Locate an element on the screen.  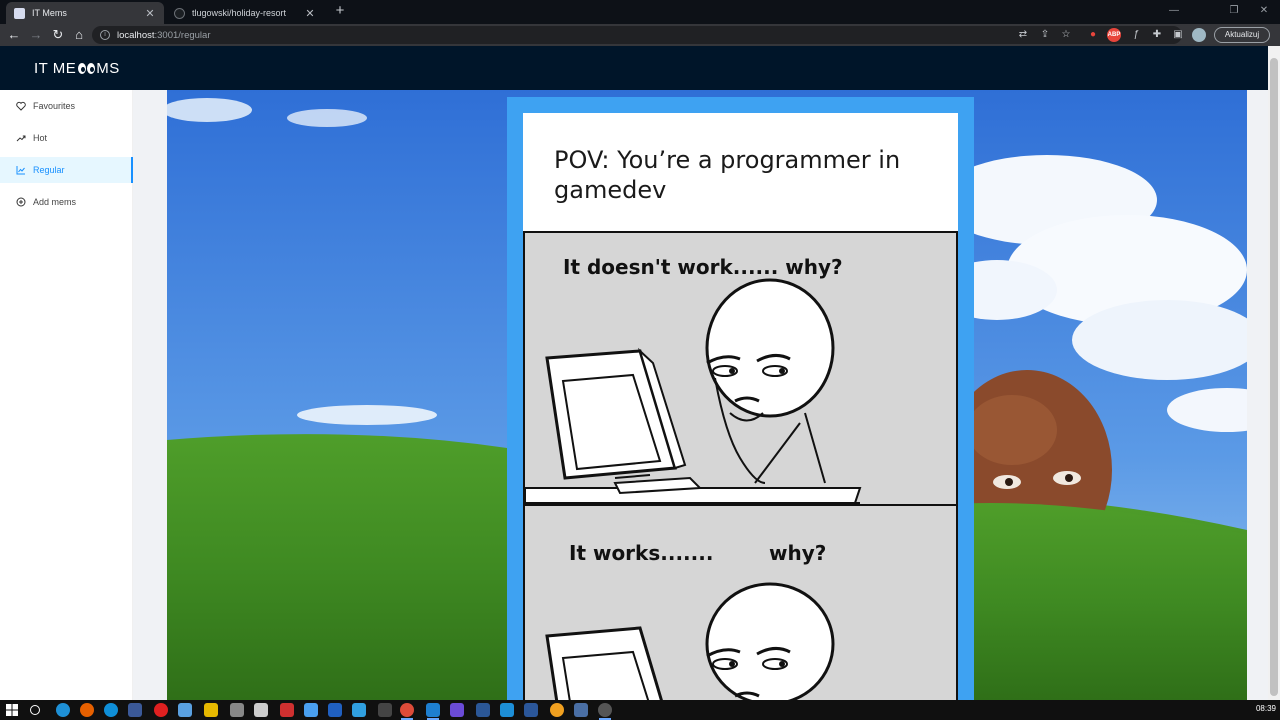
logo-text-right: MS is located at coordinates (108, 68).